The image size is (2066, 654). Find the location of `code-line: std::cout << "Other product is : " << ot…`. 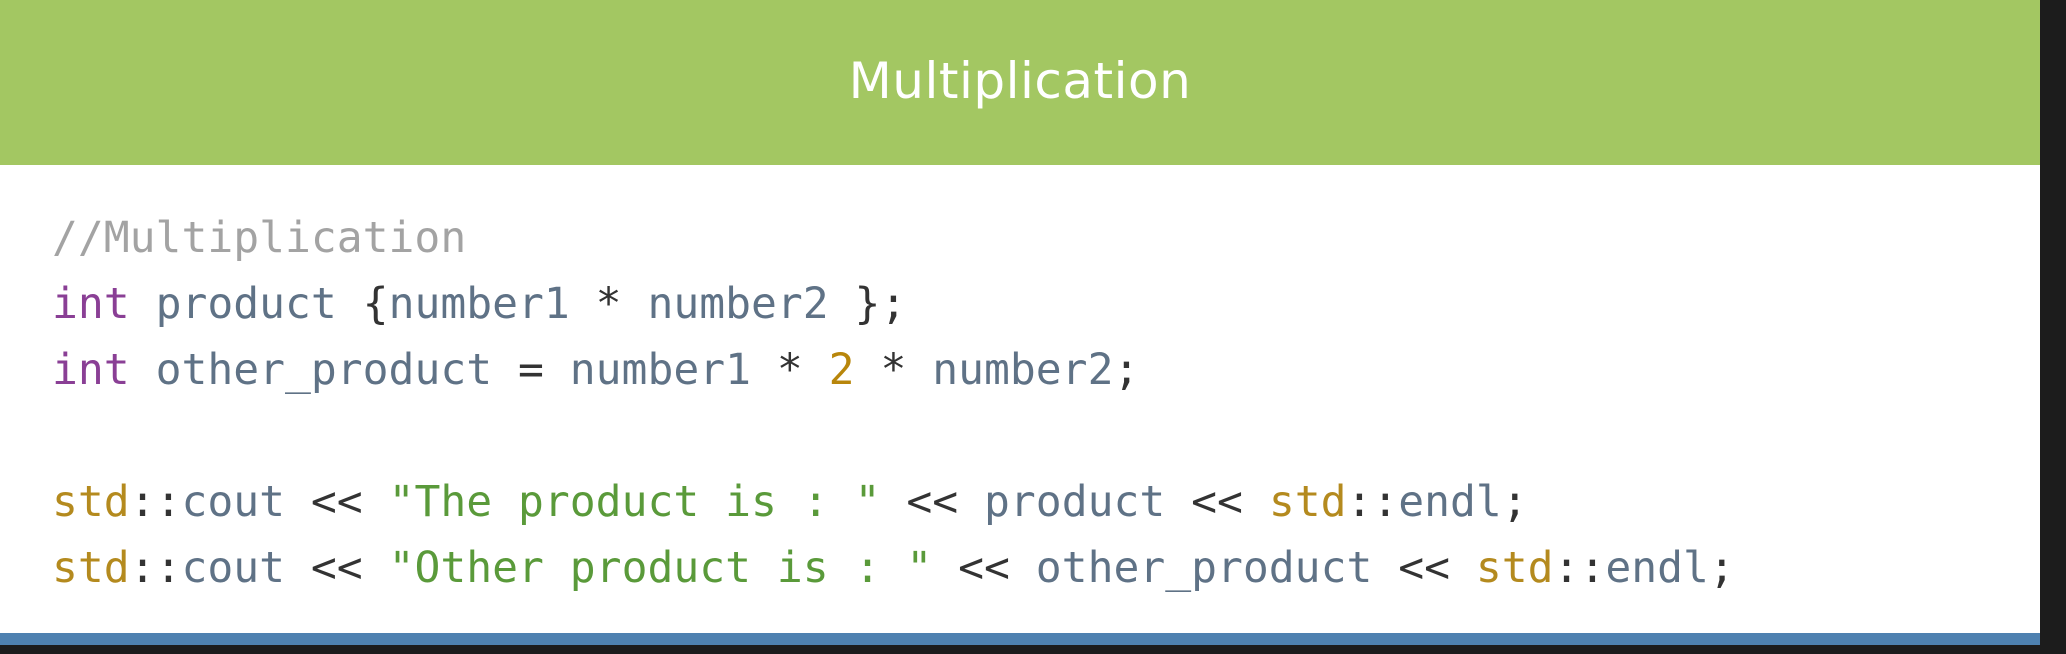

code-line: std::cout << "Other product is : " << ot… is located at coordinates (893, 568).